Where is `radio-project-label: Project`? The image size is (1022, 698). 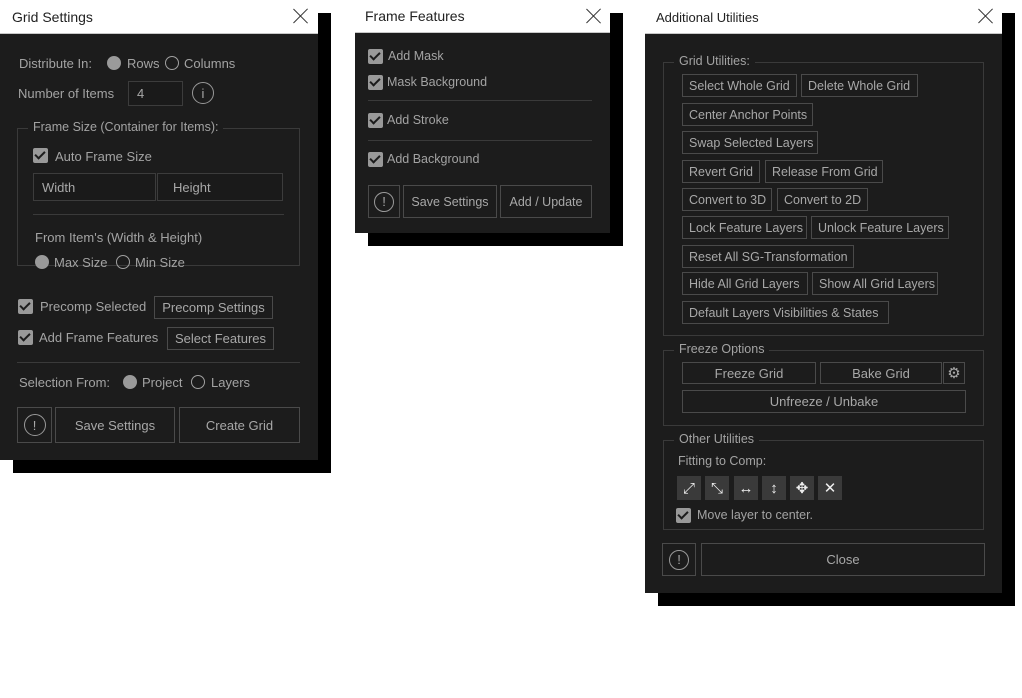 radio-project-label: Project is located at coordinates (162, 382).